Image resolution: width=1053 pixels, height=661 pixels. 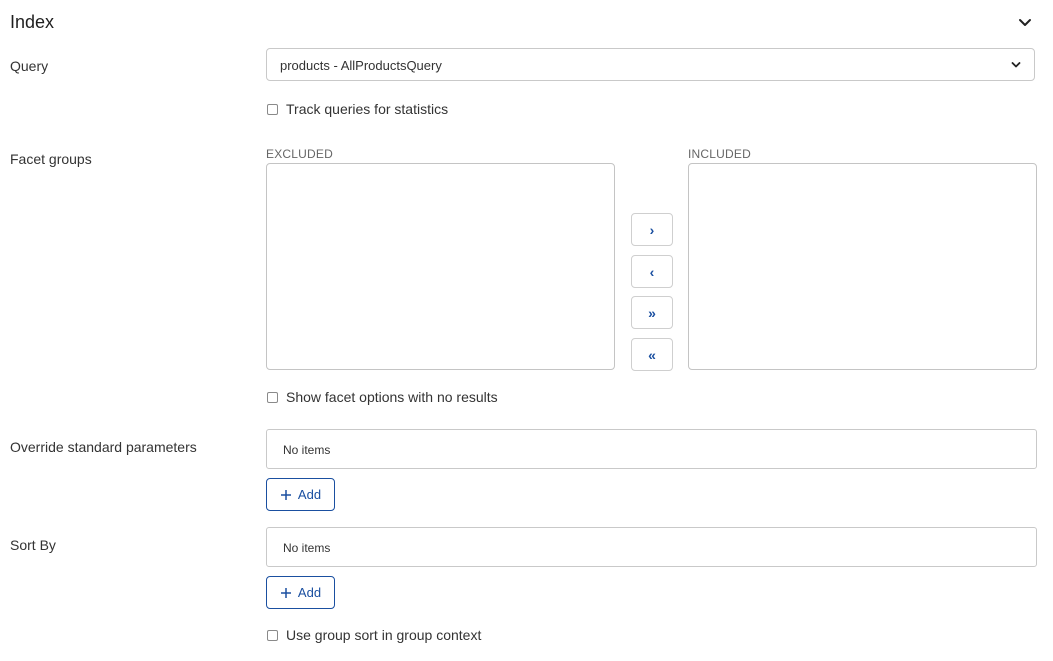 What do you see at coordinates (361, 65) in the screenshot?
I see `query-selected-value: products - AllProductsQuery` at bounding box center [361, 65].